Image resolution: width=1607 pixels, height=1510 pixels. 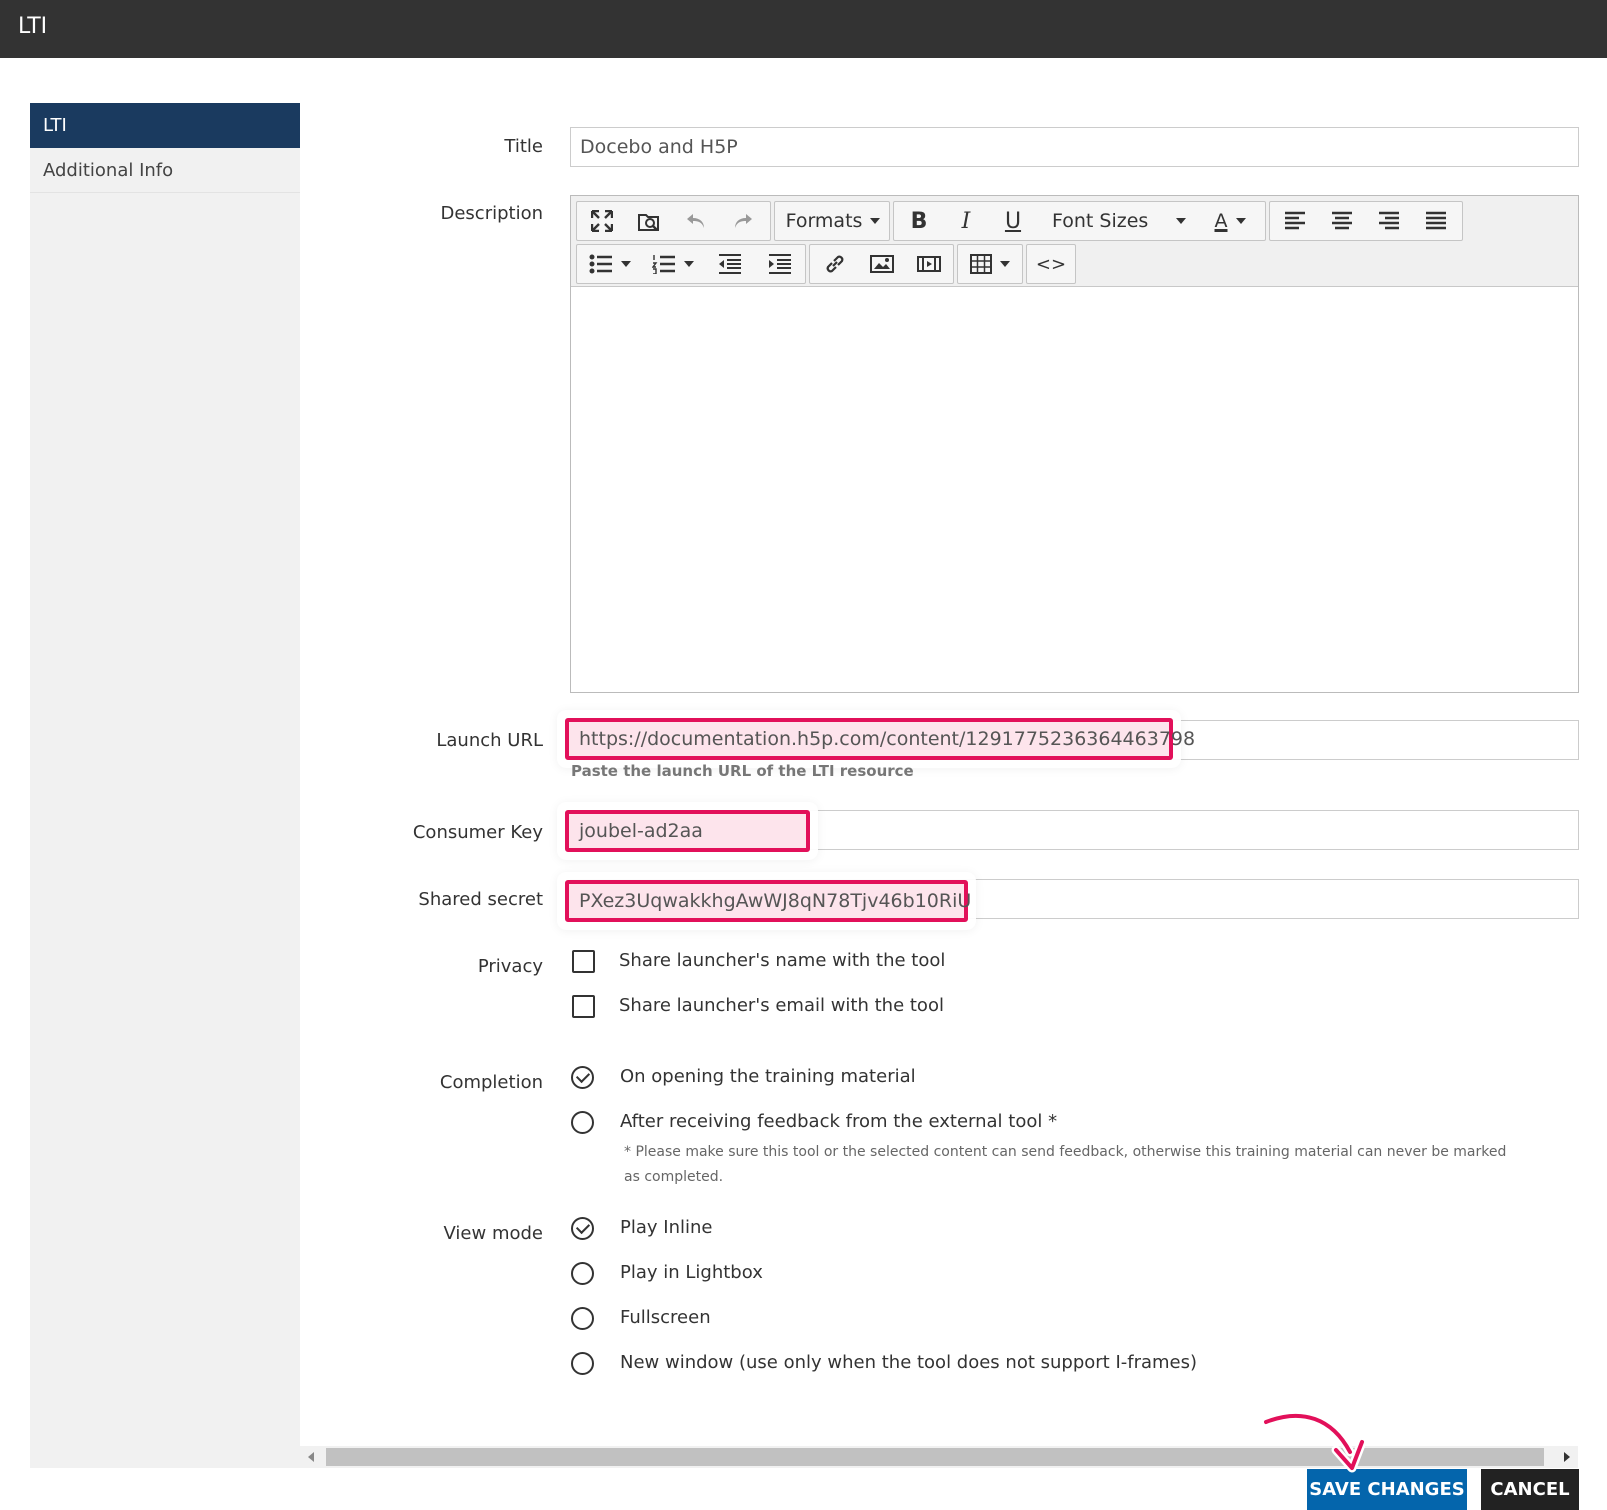 What do you see at coordinates (966, 221) in the screenshot?
I see `italic-button: I` at bounding box center [966, 221].